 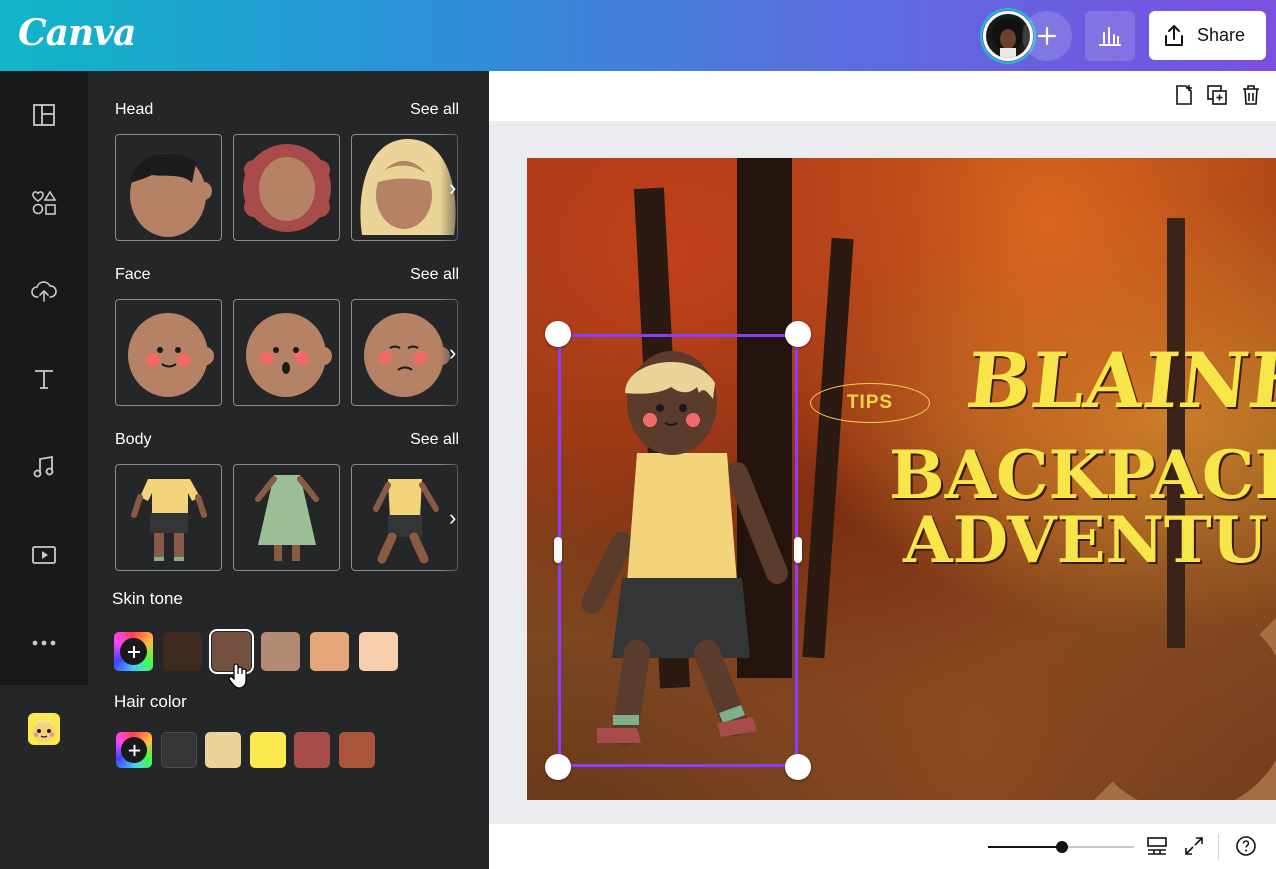 I want to click on fullscreen-icon, so click(x=1194, y=846).